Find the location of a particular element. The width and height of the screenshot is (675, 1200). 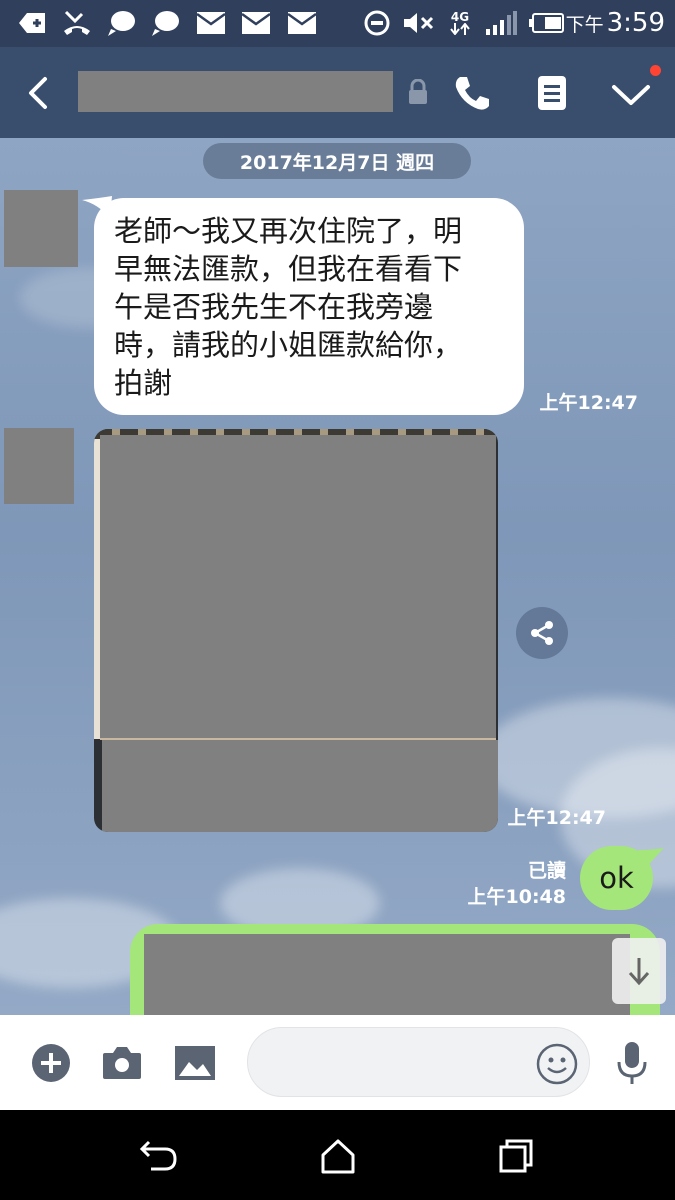

date-divider: 2017年12月7日 週四 is located at coordinates (337, 161).